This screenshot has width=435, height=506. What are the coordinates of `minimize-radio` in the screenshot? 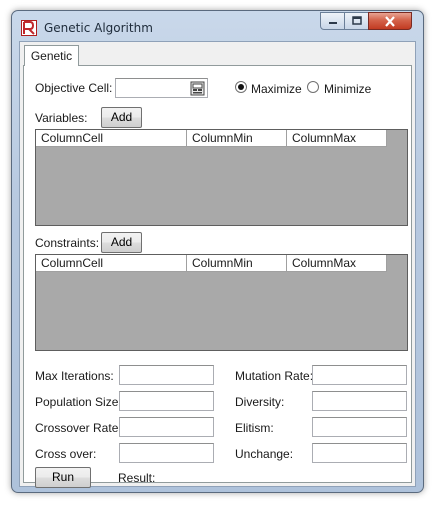 It's located at (313, 87).